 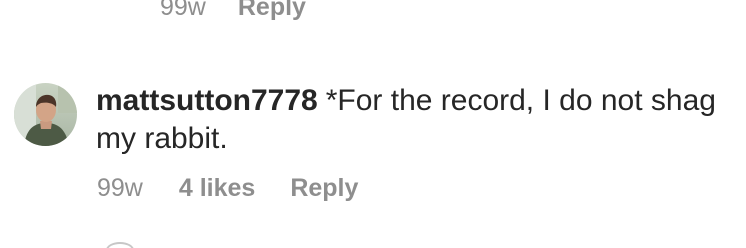 I want to click on comment-meta: 99w 4 likes Reply, so click(x=227, y=188).